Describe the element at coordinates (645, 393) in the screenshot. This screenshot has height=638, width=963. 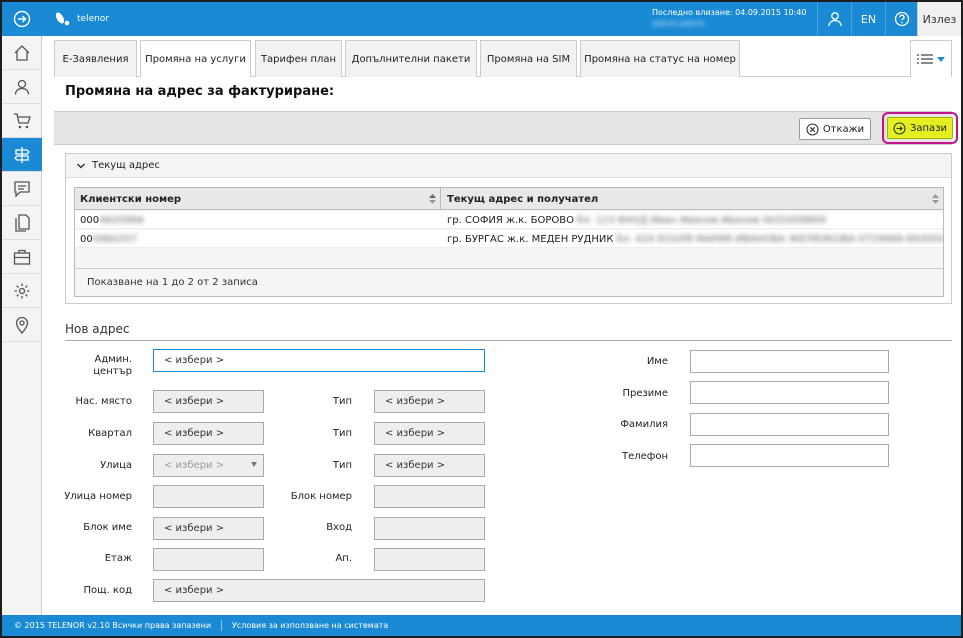
I see `label-middle-name: Презиме` at that location.